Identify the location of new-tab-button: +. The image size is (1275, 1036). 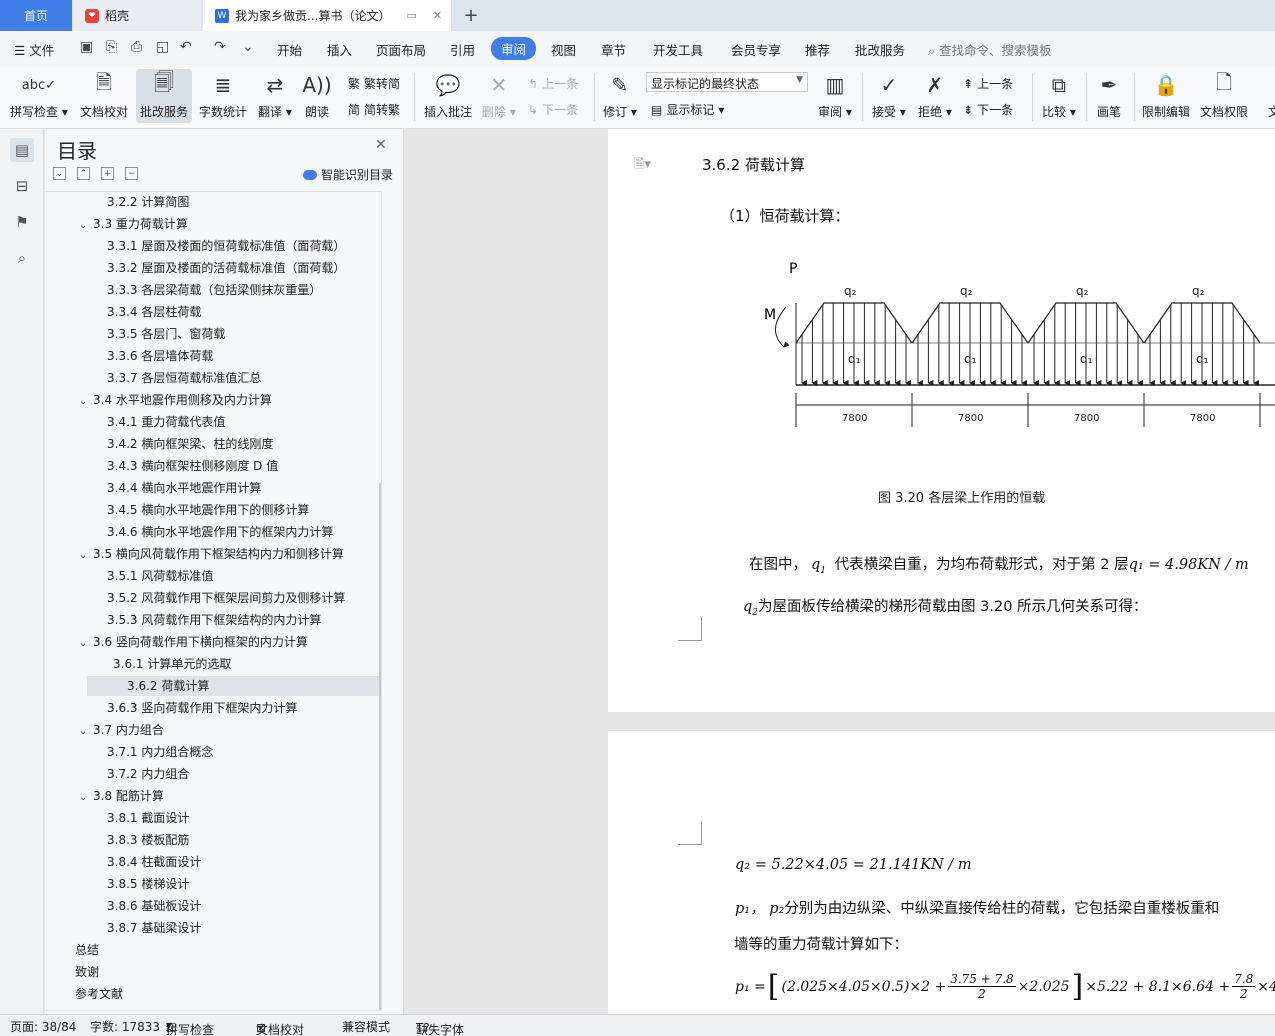
(471, 15).